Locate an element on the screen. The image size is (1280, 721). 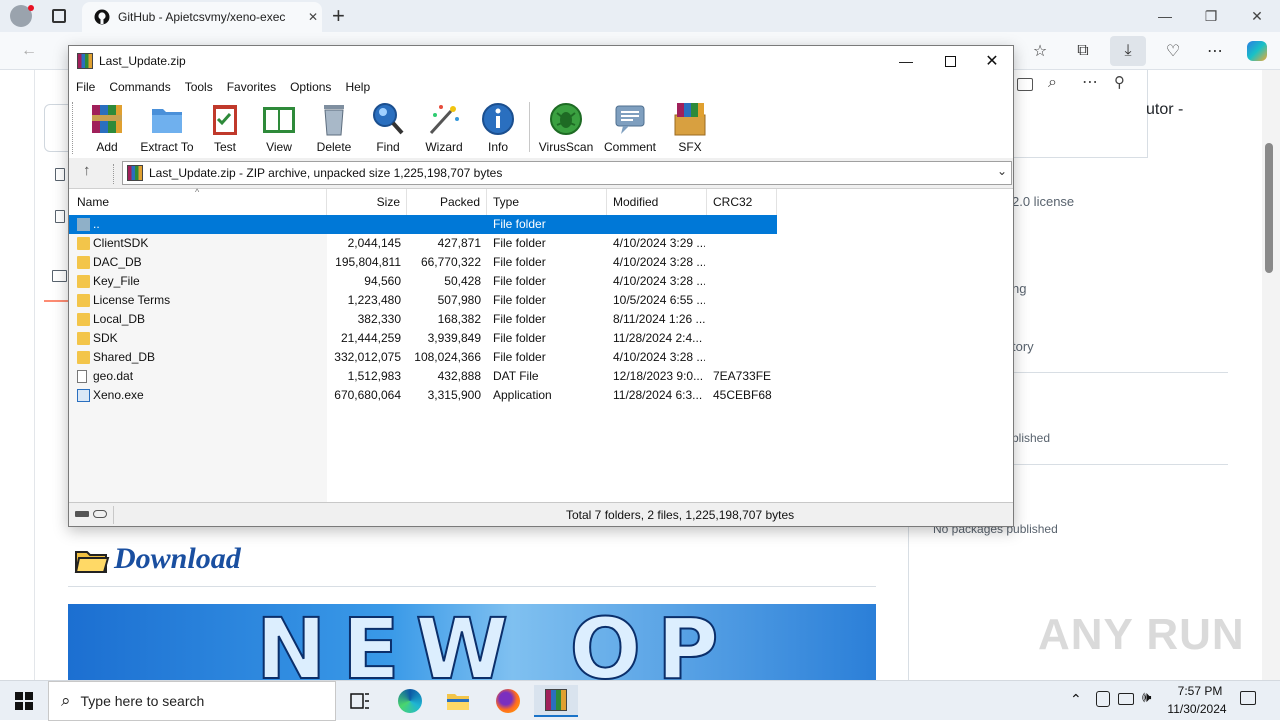
downloads-icon: ⤓ is located at coordinates (1128, 51).